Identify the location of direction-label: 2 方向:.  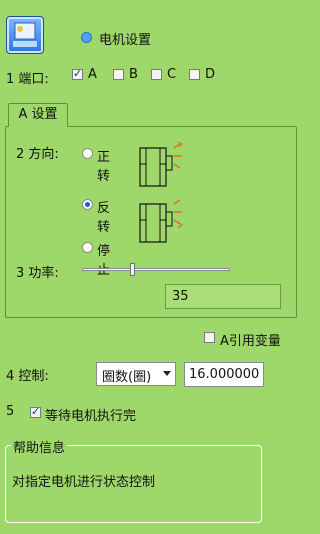
(37, 154).